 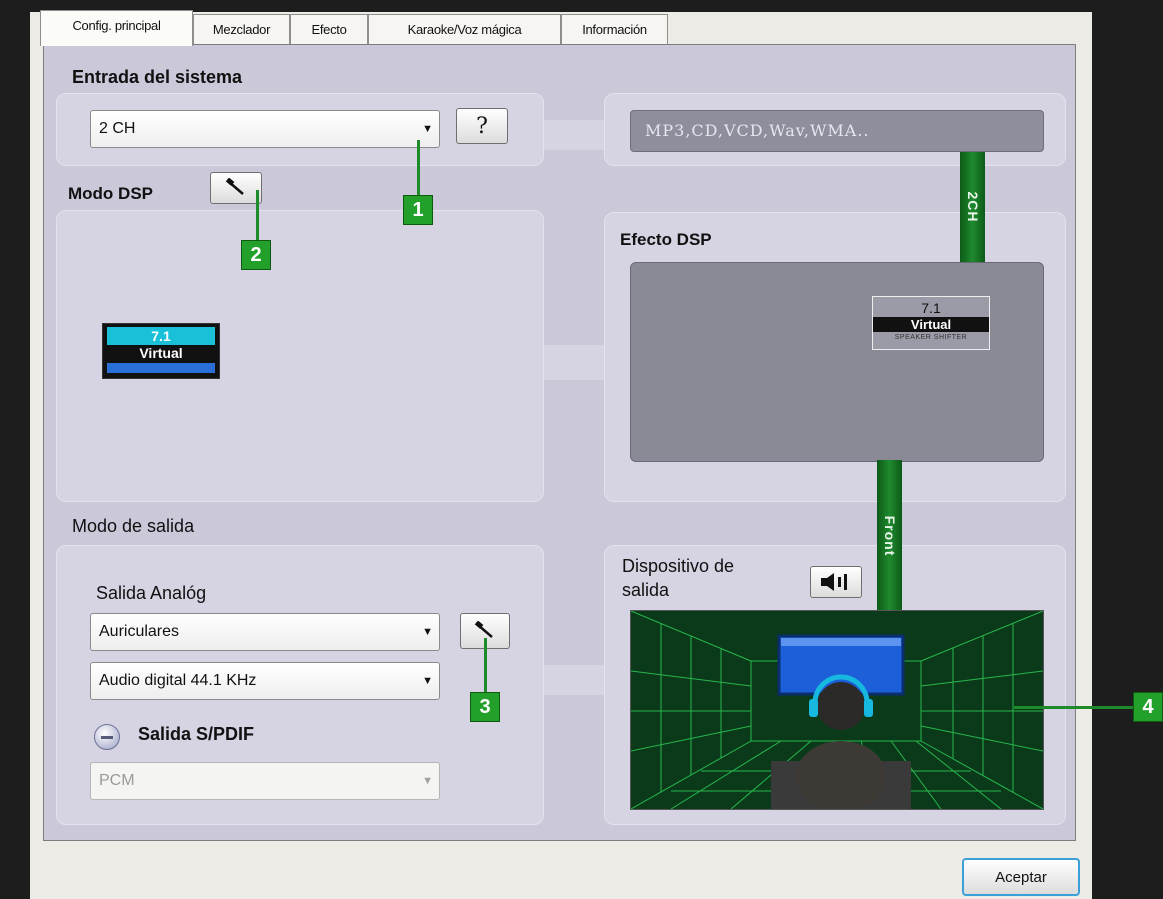 What do you see at coordinates (265, 781) in the screenshot?
I see `spdif-format-select: PCM ▼` at bounding box center [265, 781].